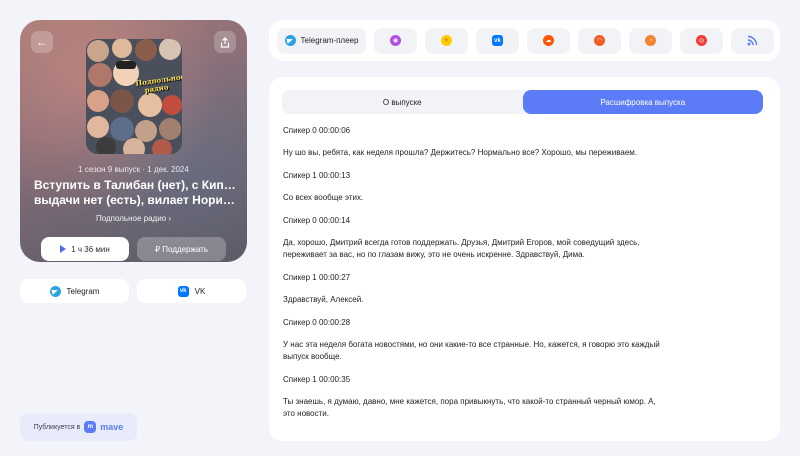 The width and height of the screenshot is (800, 456). What do you see at coordinates (133, 218) in the screenshot?
I see `podcast-link: Подпольное радио ›` at bounding box center [133, 218].